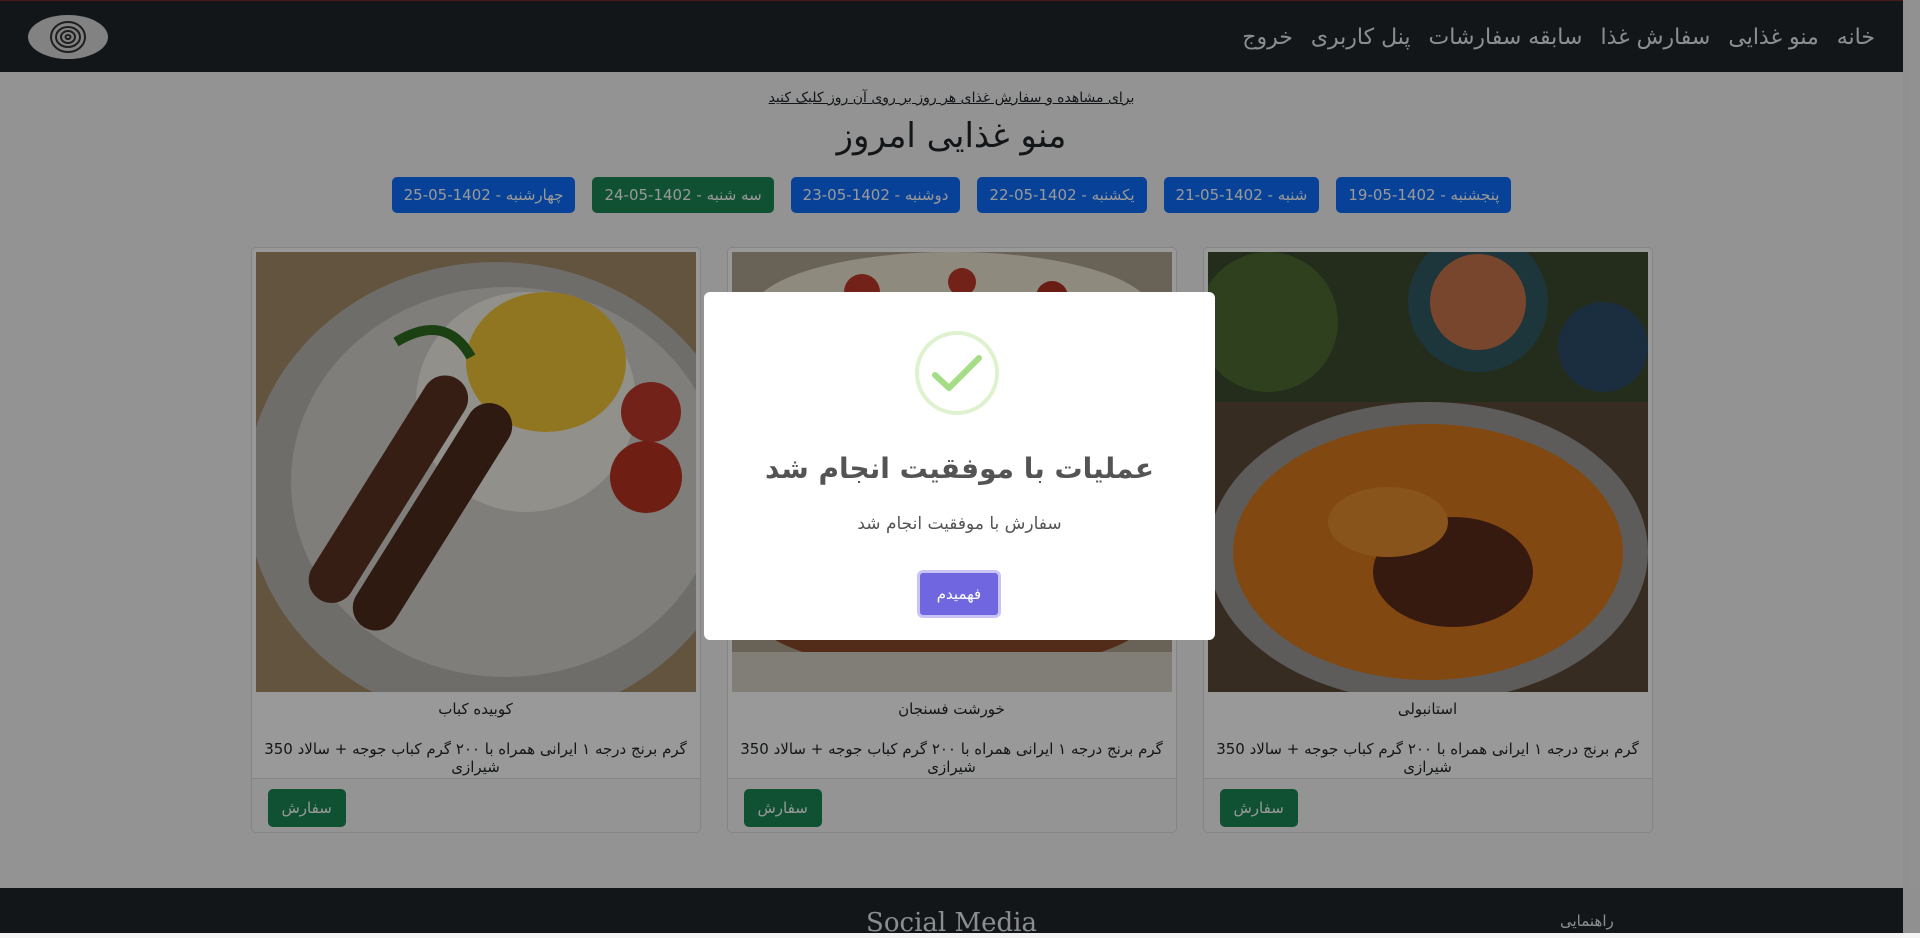 Image resolution: width=1920 pixels, height=938 pixels. What do you see at coordinates (959, 524) in the screenshot?
I see `dialog-message: سفارش با موفقیت انجام شد` at bounding box center [959, 524].